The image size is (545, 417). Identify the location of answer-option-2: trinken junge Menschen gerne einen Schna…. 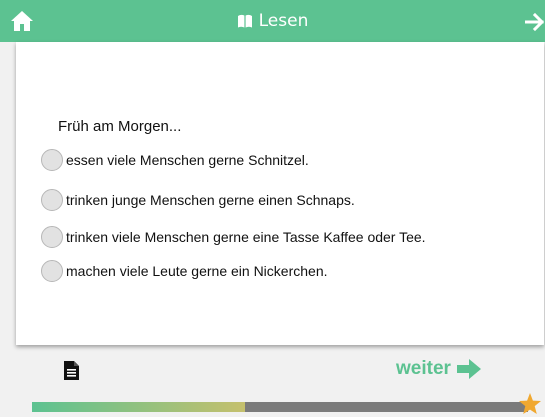
(198, 200).